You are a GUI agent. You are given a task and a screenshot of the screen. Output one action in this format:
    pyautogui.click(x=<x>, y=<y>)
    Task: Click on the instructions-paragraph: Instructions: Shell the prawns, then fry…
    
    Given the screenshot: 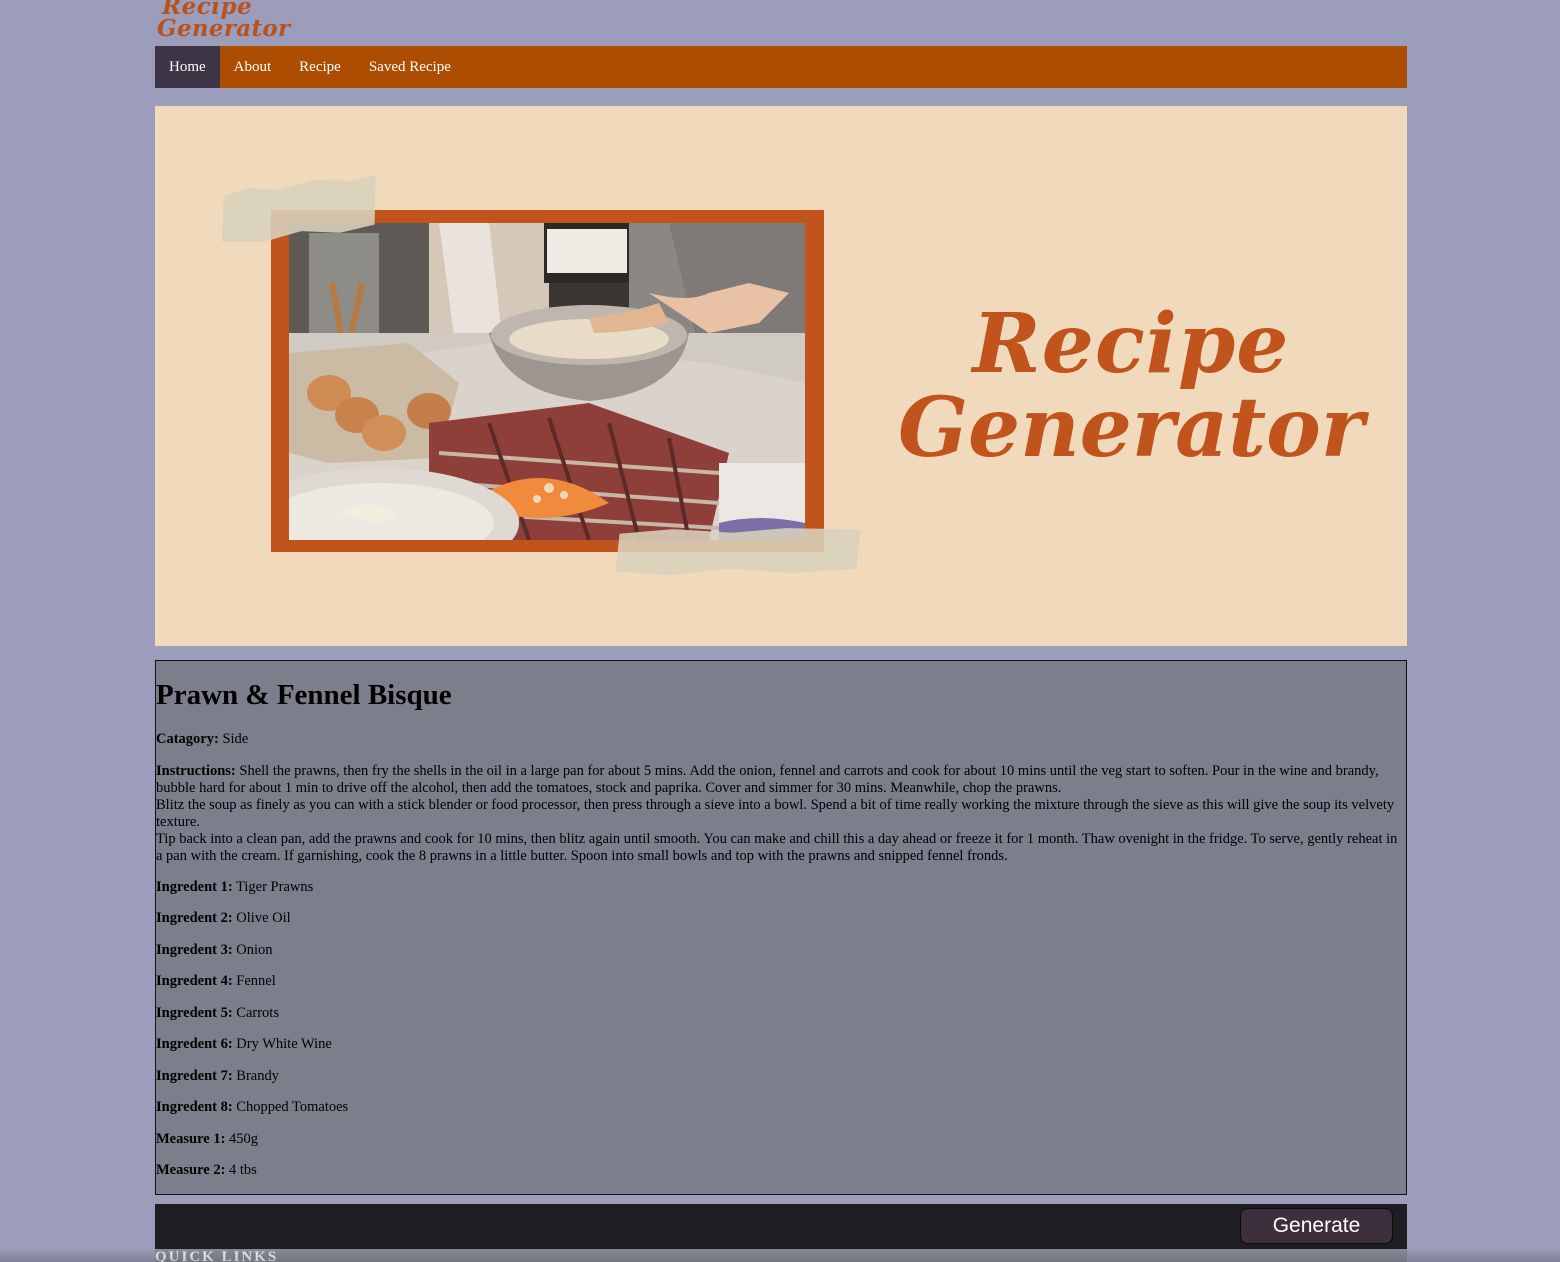 What is the action you would take?
    pyautogui.click(x=779, y=780)
    